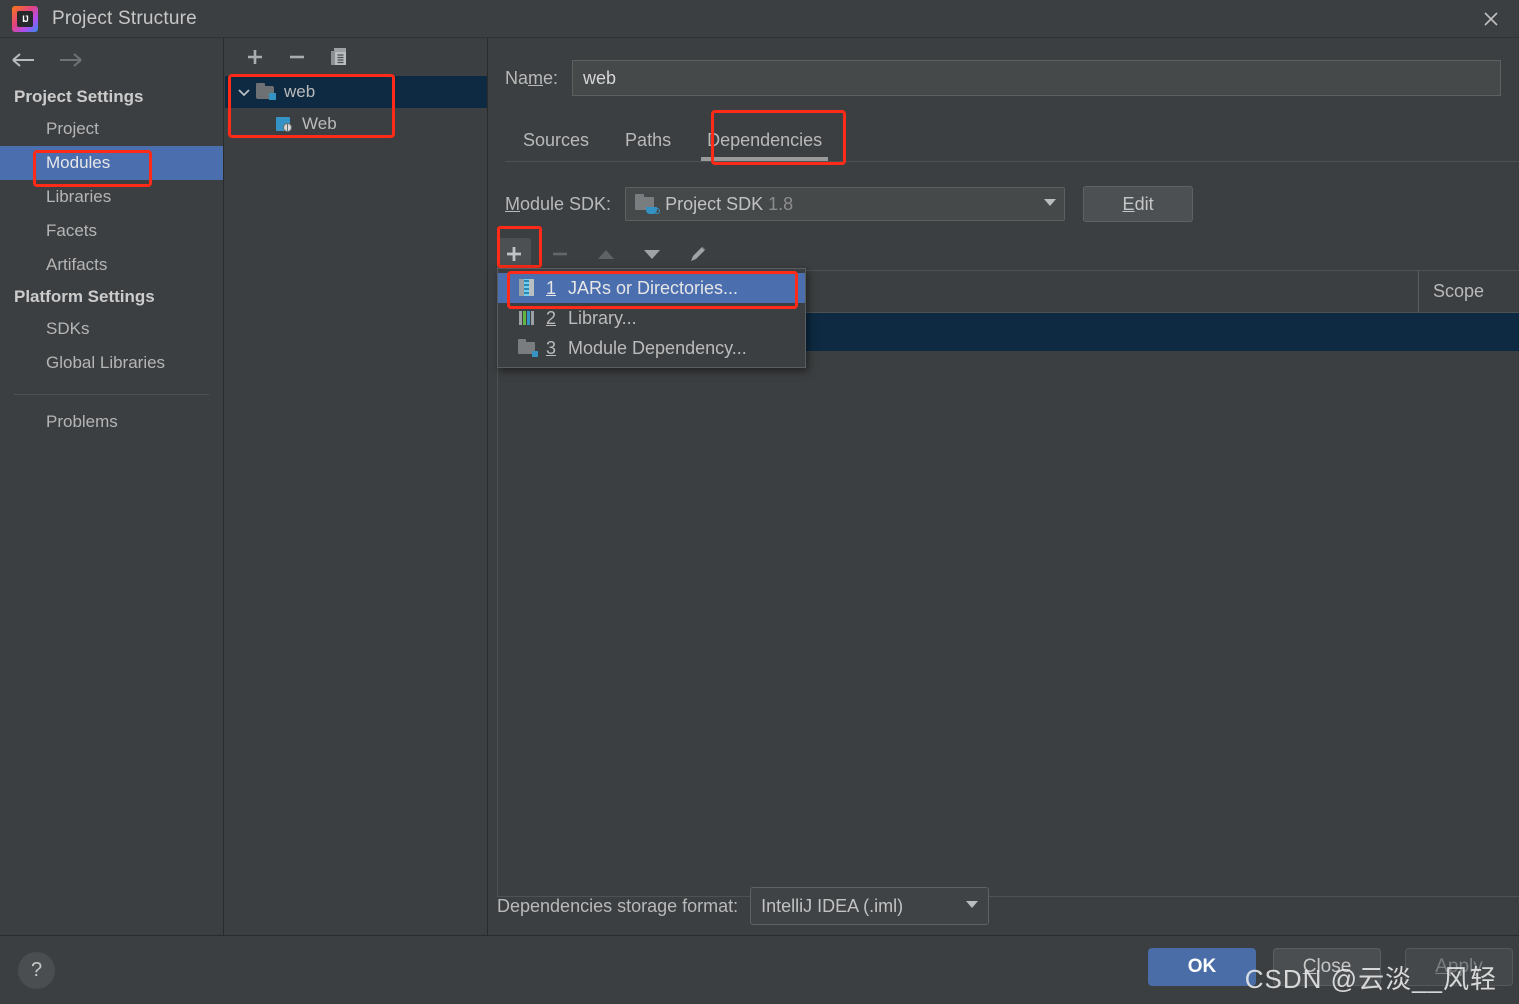 The width and height of the screenshot is (1519, 1004). I want to click on tree-node-label: web, so click(300, 91).